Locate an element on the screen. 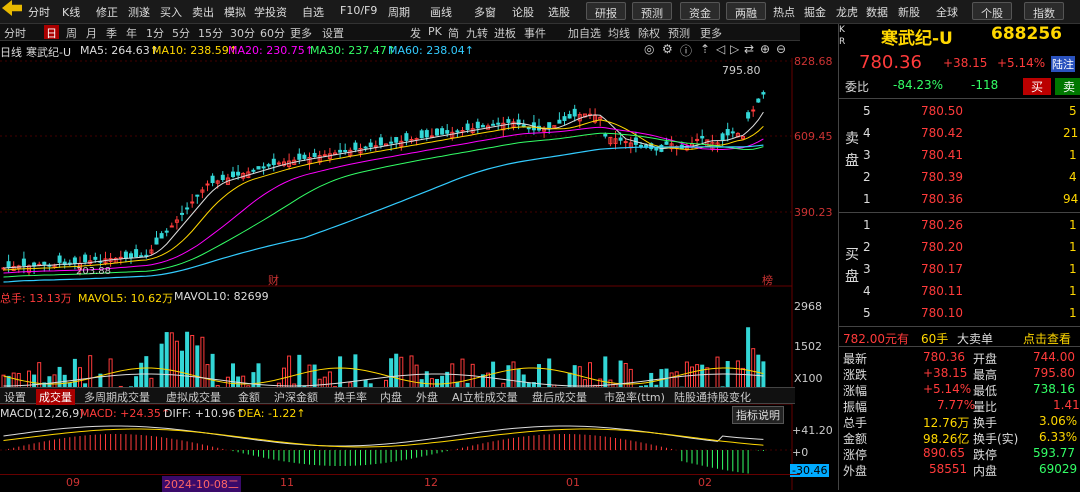 The width and height of the screenshot is (1080, 492). toolbar-multiwin: 多窗 is located at coordinates (485, 12).